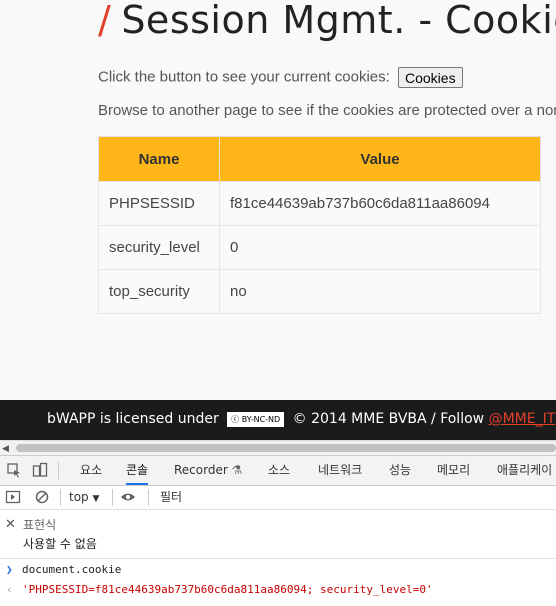 The width and height of the screenshot is (556, 606). Describe the element at coordinates (400, 470) in the screenshot. I see `tab-performance: 성능` at that location.